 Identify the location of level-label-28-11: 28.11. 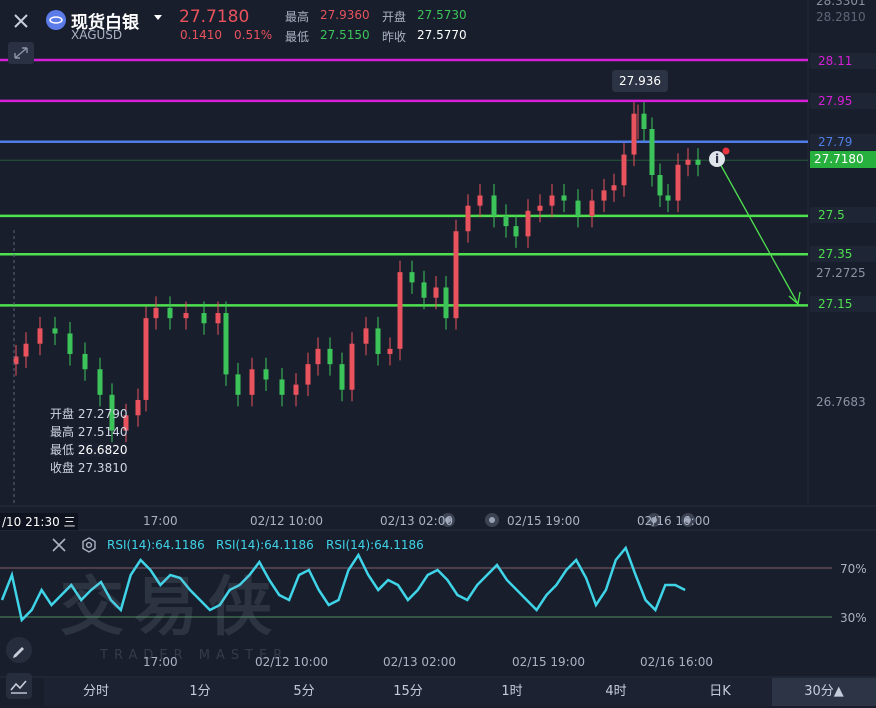
(843, 61).